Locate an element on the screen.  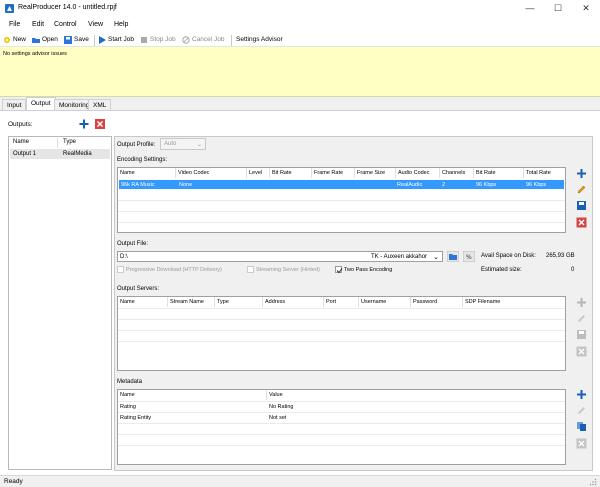
open-button: Open is located at coordinates (45, 39).